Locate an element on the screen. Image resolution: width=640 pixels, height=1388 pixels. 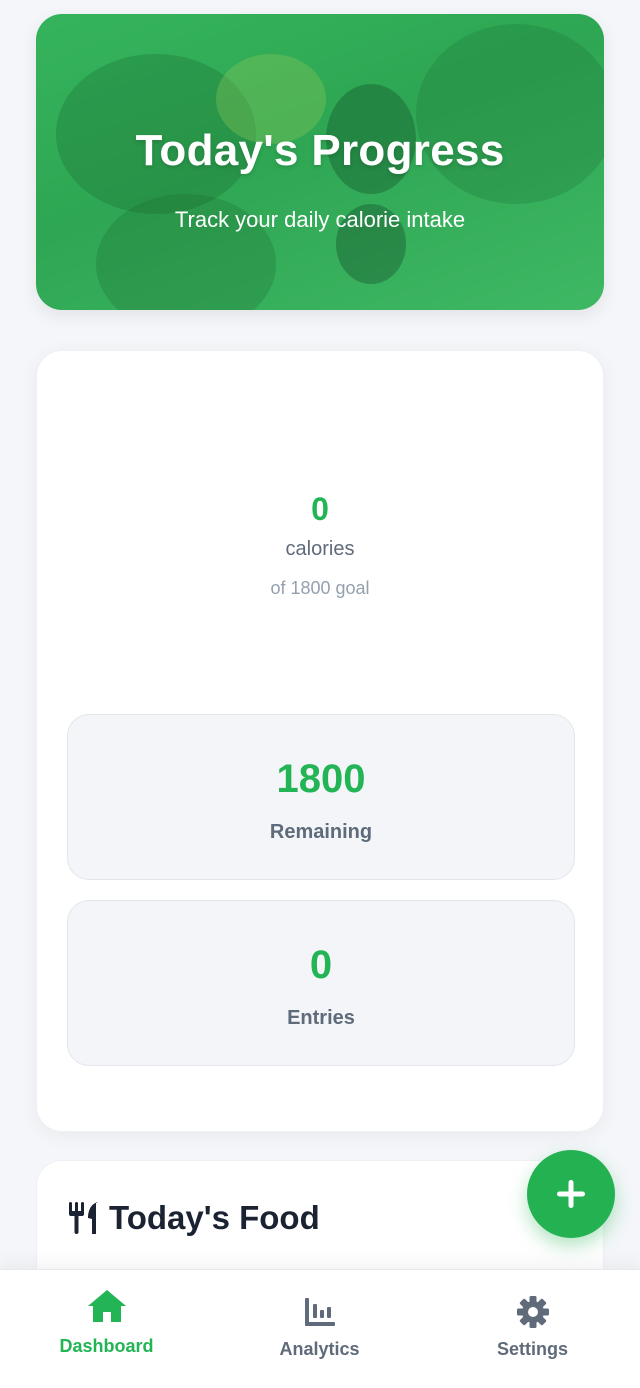
entries-stat: 0 Entries is located at coordinates (321, 983).